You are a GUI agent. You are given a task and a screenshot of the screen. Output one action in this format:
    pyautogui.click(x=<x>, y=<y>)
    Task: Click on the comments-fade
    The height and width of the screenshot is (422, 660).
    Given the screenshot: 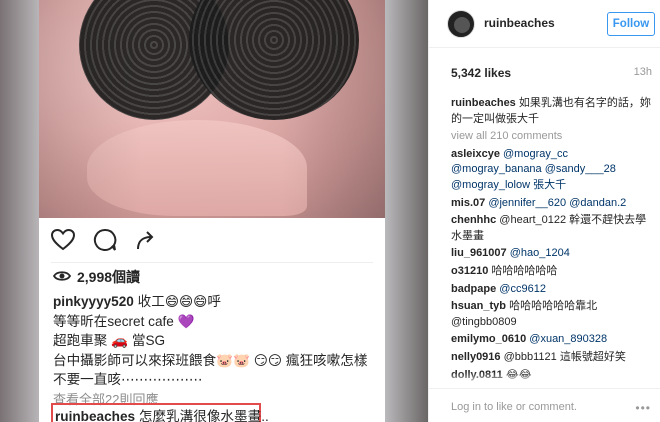 What is the action you would take?
    pyautogui.click(x=544, y=379)
    